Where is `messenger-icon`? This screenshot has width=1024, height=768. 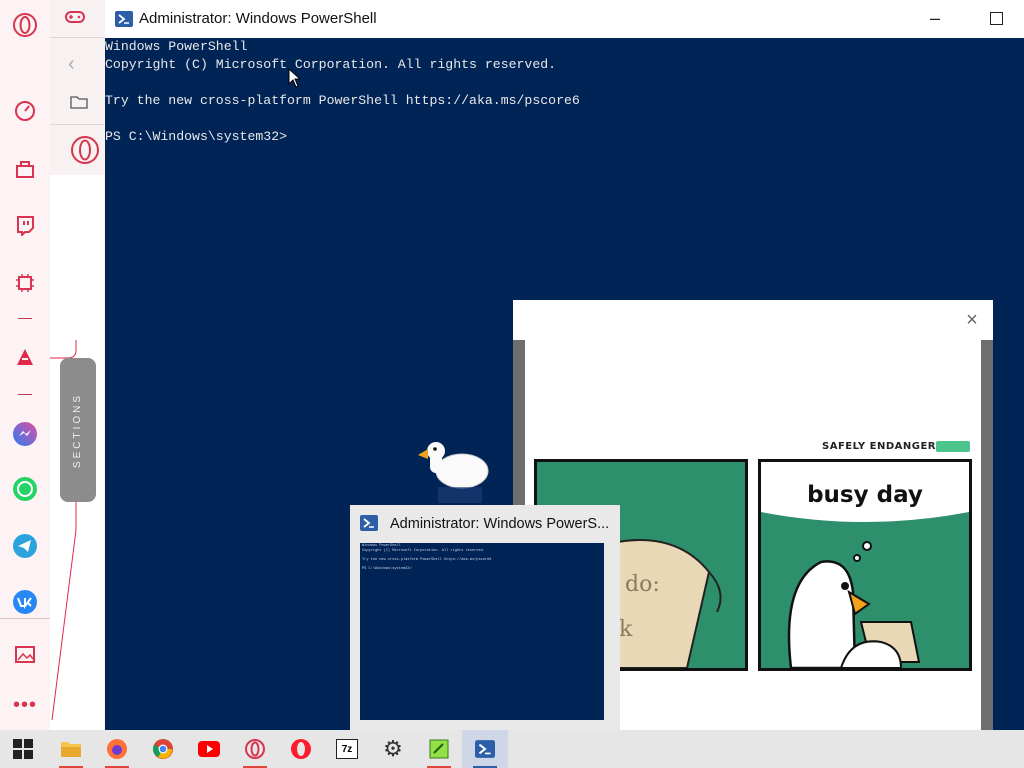
messenger-icon is located at coordinates (25, 434).